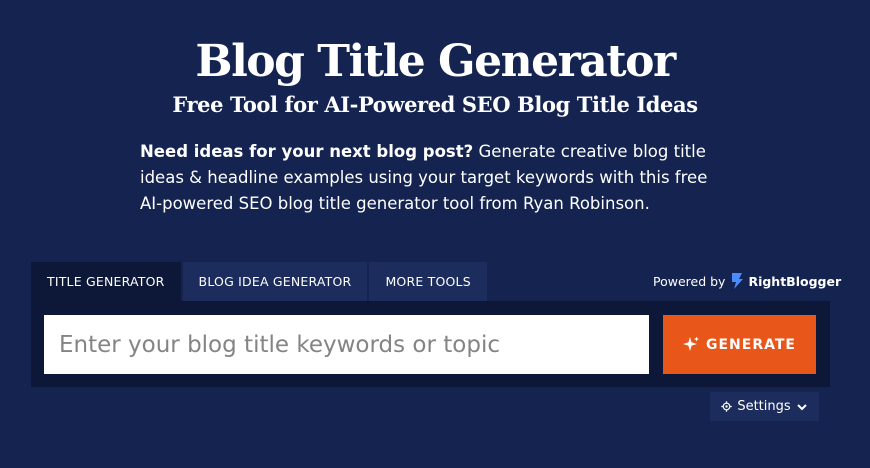 The height and width of the screenshot is (468, 870). What do you see at coordinates (801, 406) in the screenshot?
I see `chevron-down-icon` at bounding box center [801, 406].